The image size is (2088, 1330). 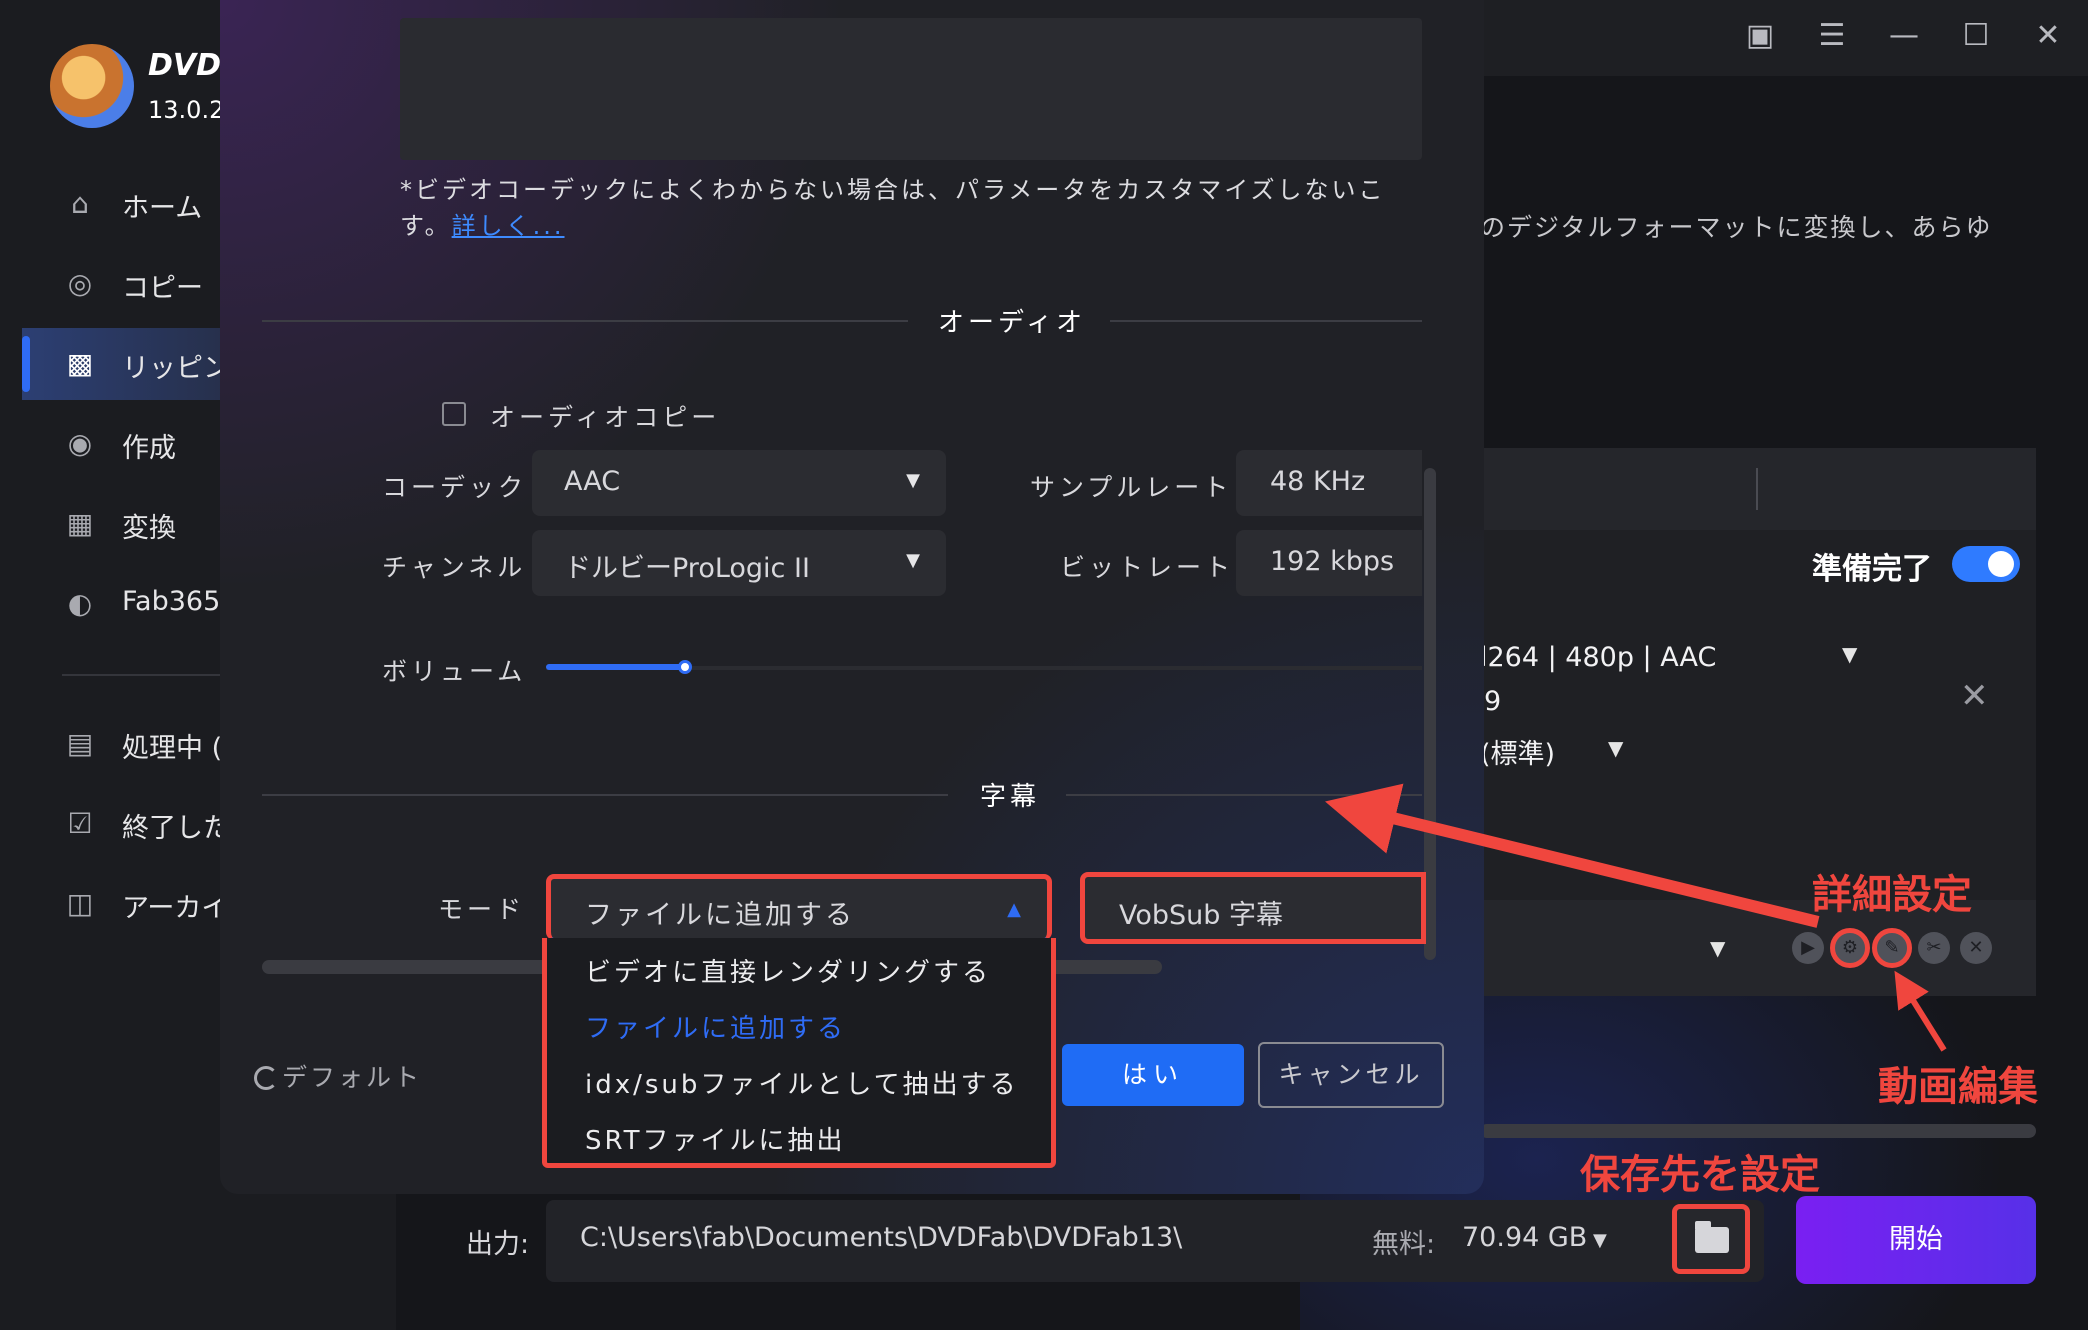 I want to click on audio-section-title: オーディオ, so click(x=1012, y=323).